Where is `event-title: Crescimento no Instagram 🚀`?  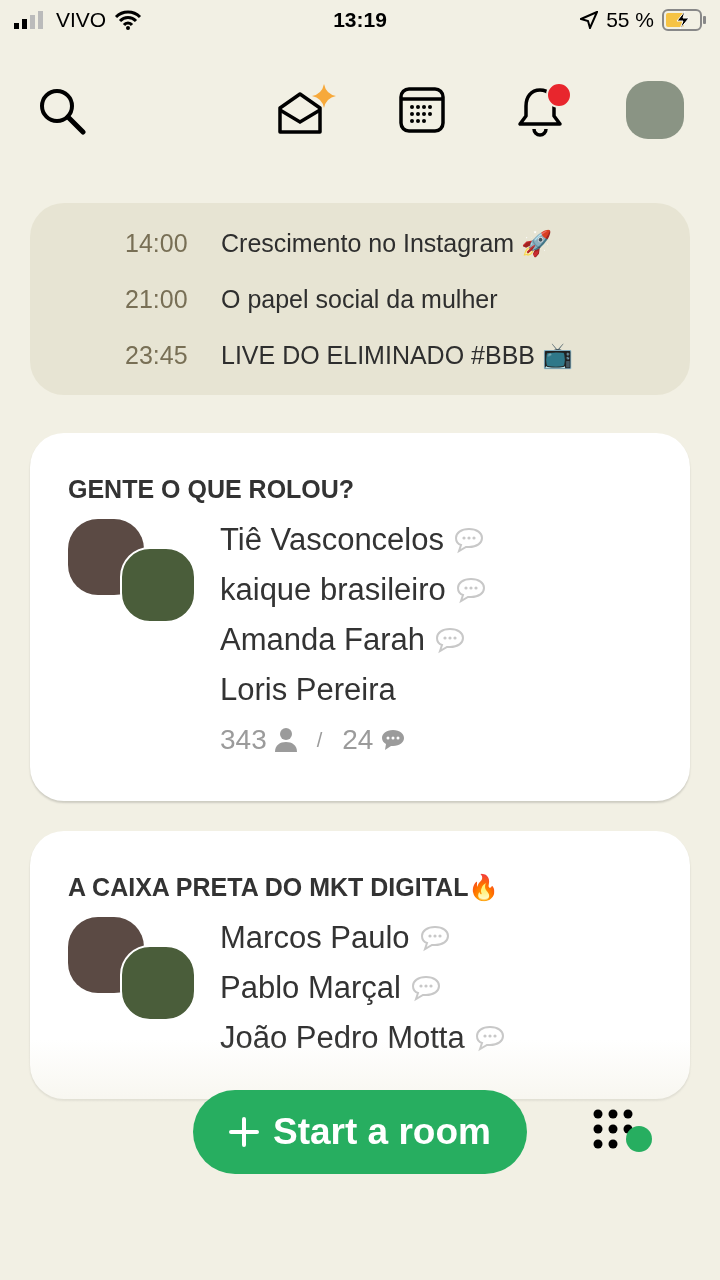 event-title: Crescimento no Instagram 🚀 is located at coordinates (387, 243).